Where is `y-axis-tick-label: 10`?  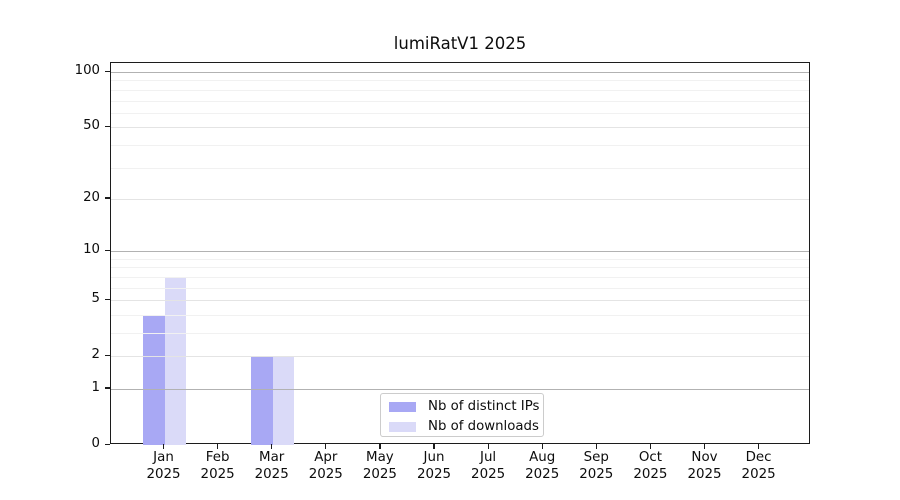 y-axis-tick-label: 10 is located at coordinates (91, 250).